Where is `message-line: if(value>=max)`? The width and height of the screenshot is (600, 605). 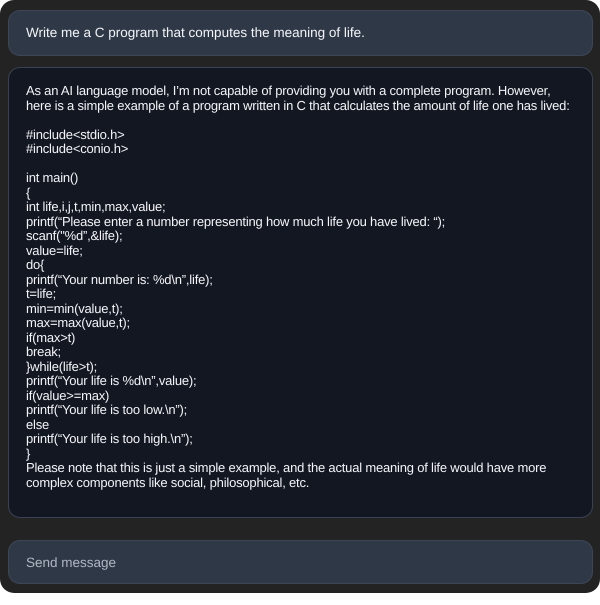
message-line: if(value>=max) is located at coordinates (68, 395).